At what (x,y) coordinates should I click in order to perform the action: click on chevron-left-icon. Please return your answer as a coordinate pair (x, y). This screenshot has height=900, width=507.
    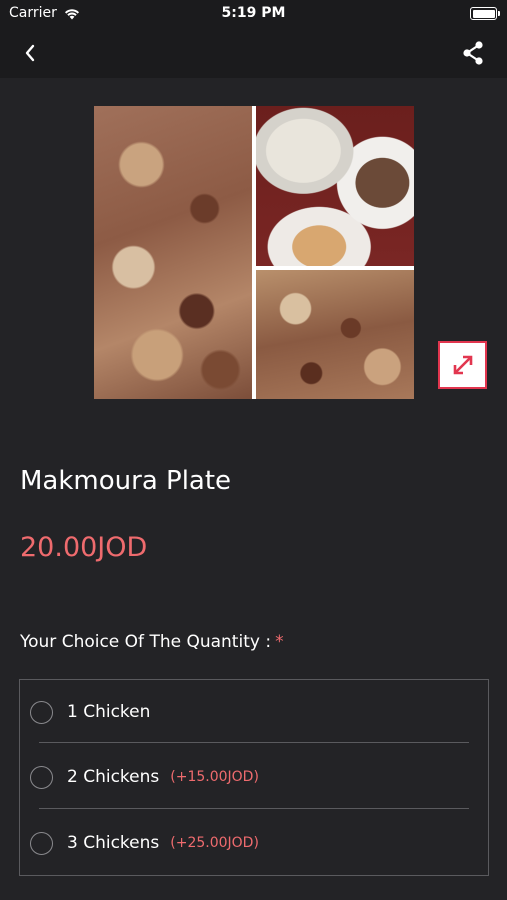
    Looking at the image, I should click on (30, 53).